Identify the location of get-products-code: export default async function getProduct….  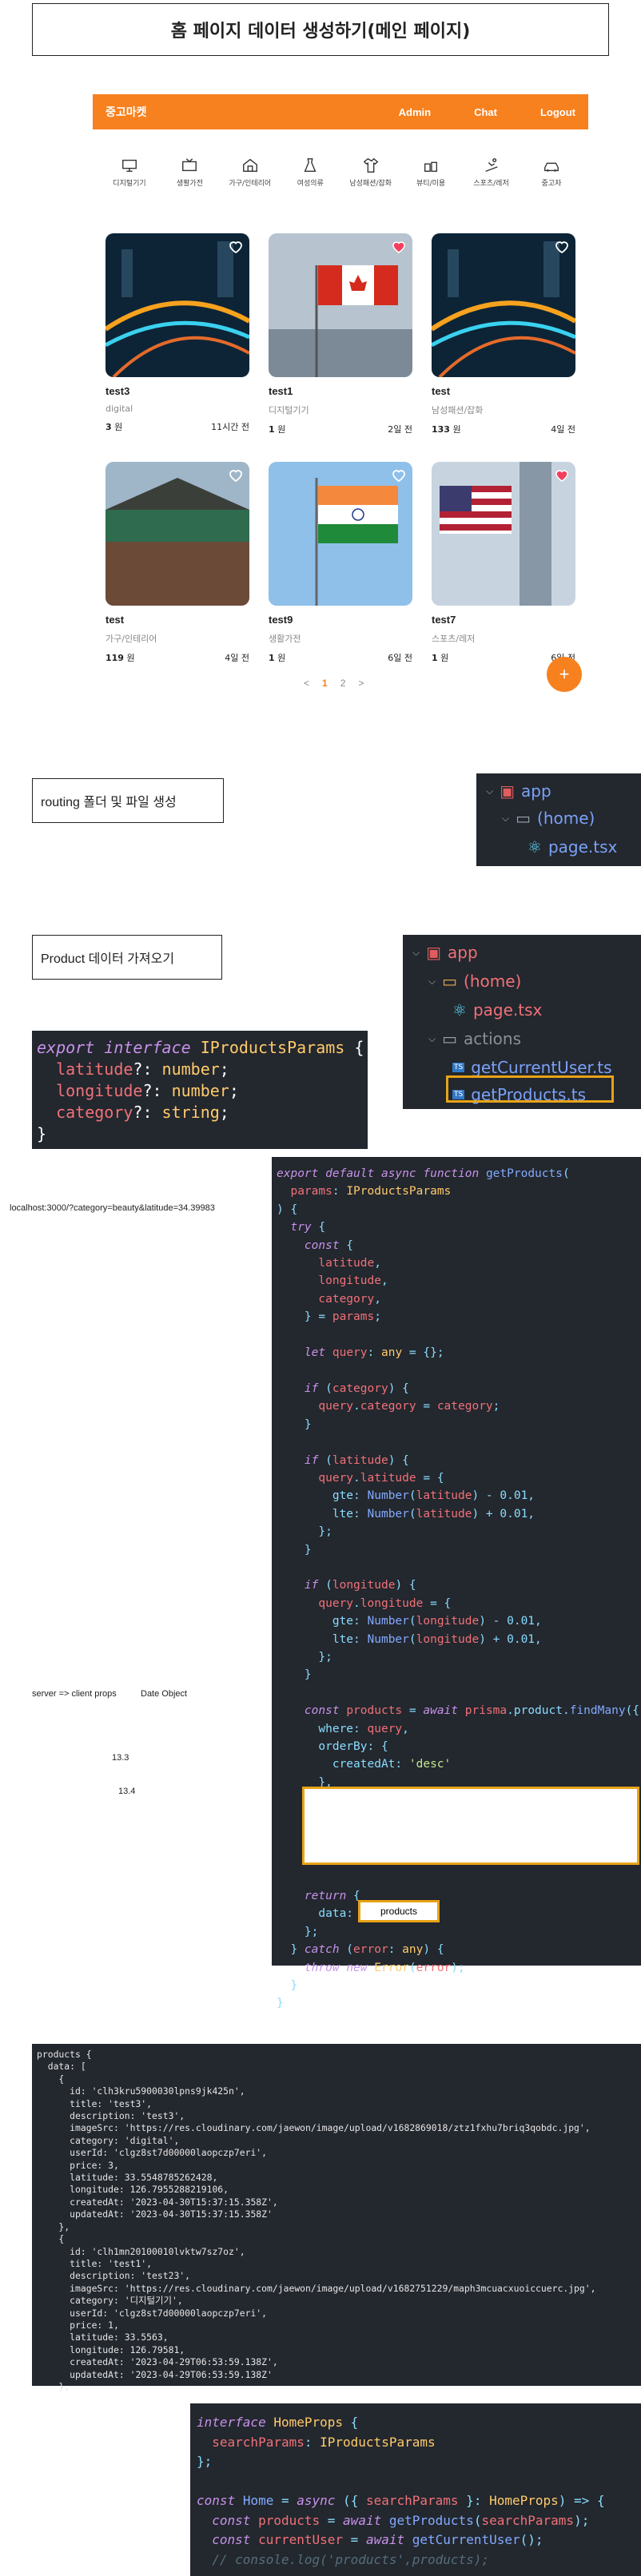
(458, 1487).